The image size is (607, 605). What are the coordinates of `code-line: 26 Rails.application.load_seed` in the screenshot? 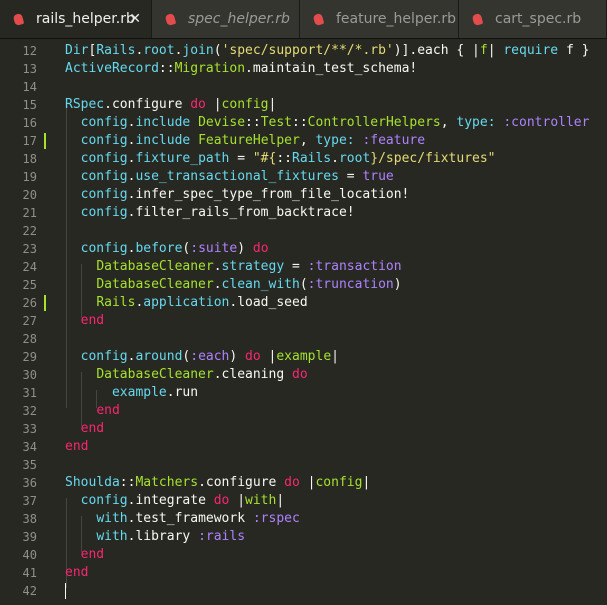 It's located at (303, 303).